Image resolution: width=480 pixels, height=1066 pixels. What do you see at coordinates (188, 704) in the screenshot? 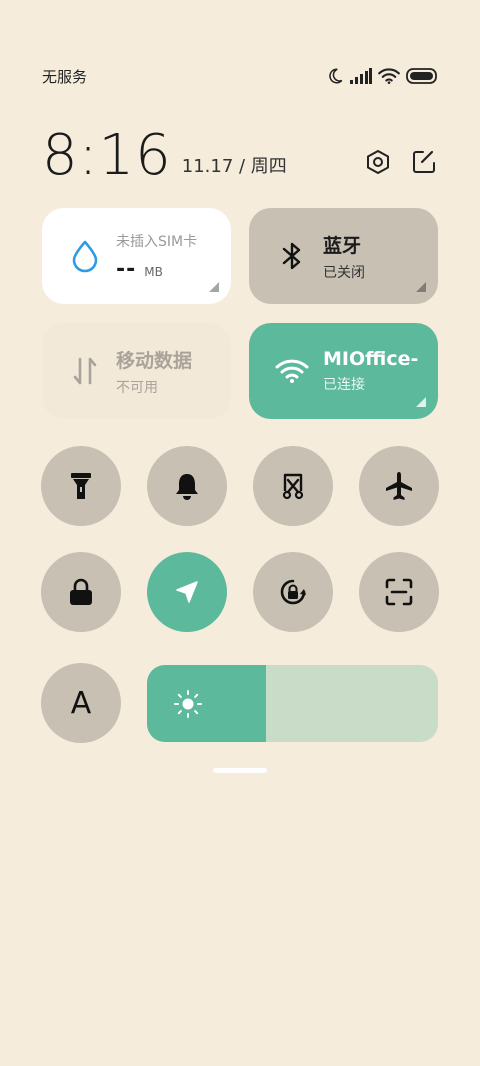
I see `brightness-sun-icon` at bounding box center [188, 704].